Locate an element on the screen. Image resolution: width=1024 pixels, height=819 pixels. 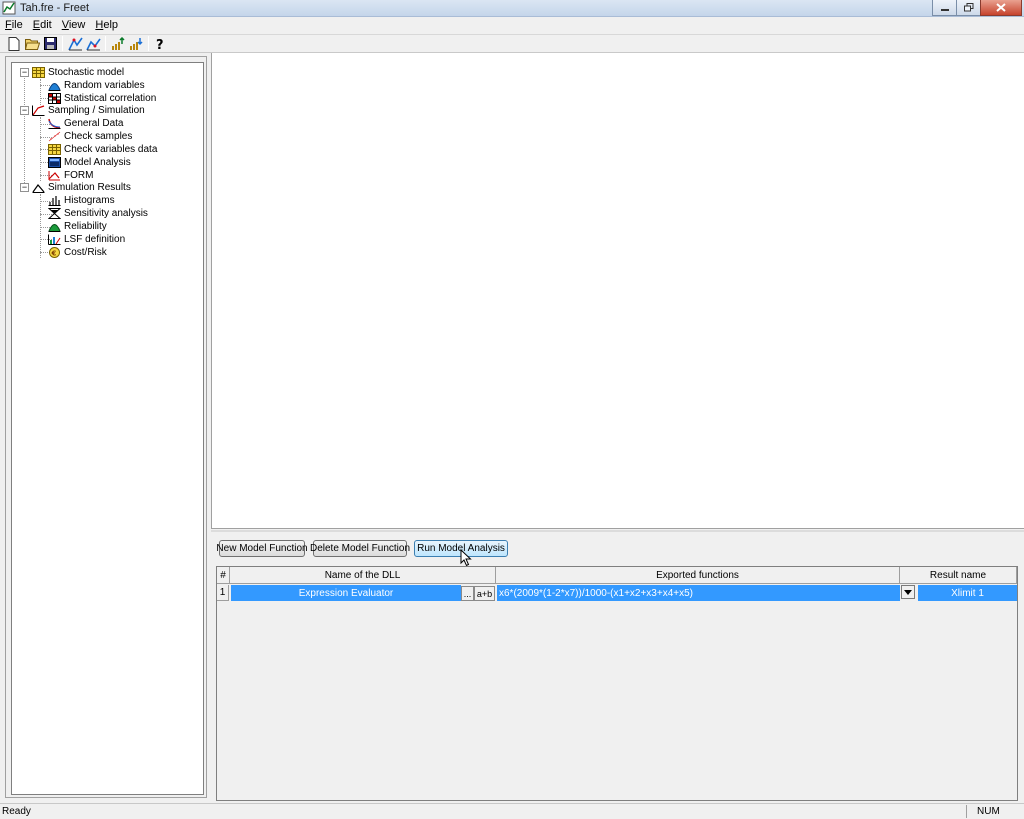
app-icon is located at coordinates (9, 8).